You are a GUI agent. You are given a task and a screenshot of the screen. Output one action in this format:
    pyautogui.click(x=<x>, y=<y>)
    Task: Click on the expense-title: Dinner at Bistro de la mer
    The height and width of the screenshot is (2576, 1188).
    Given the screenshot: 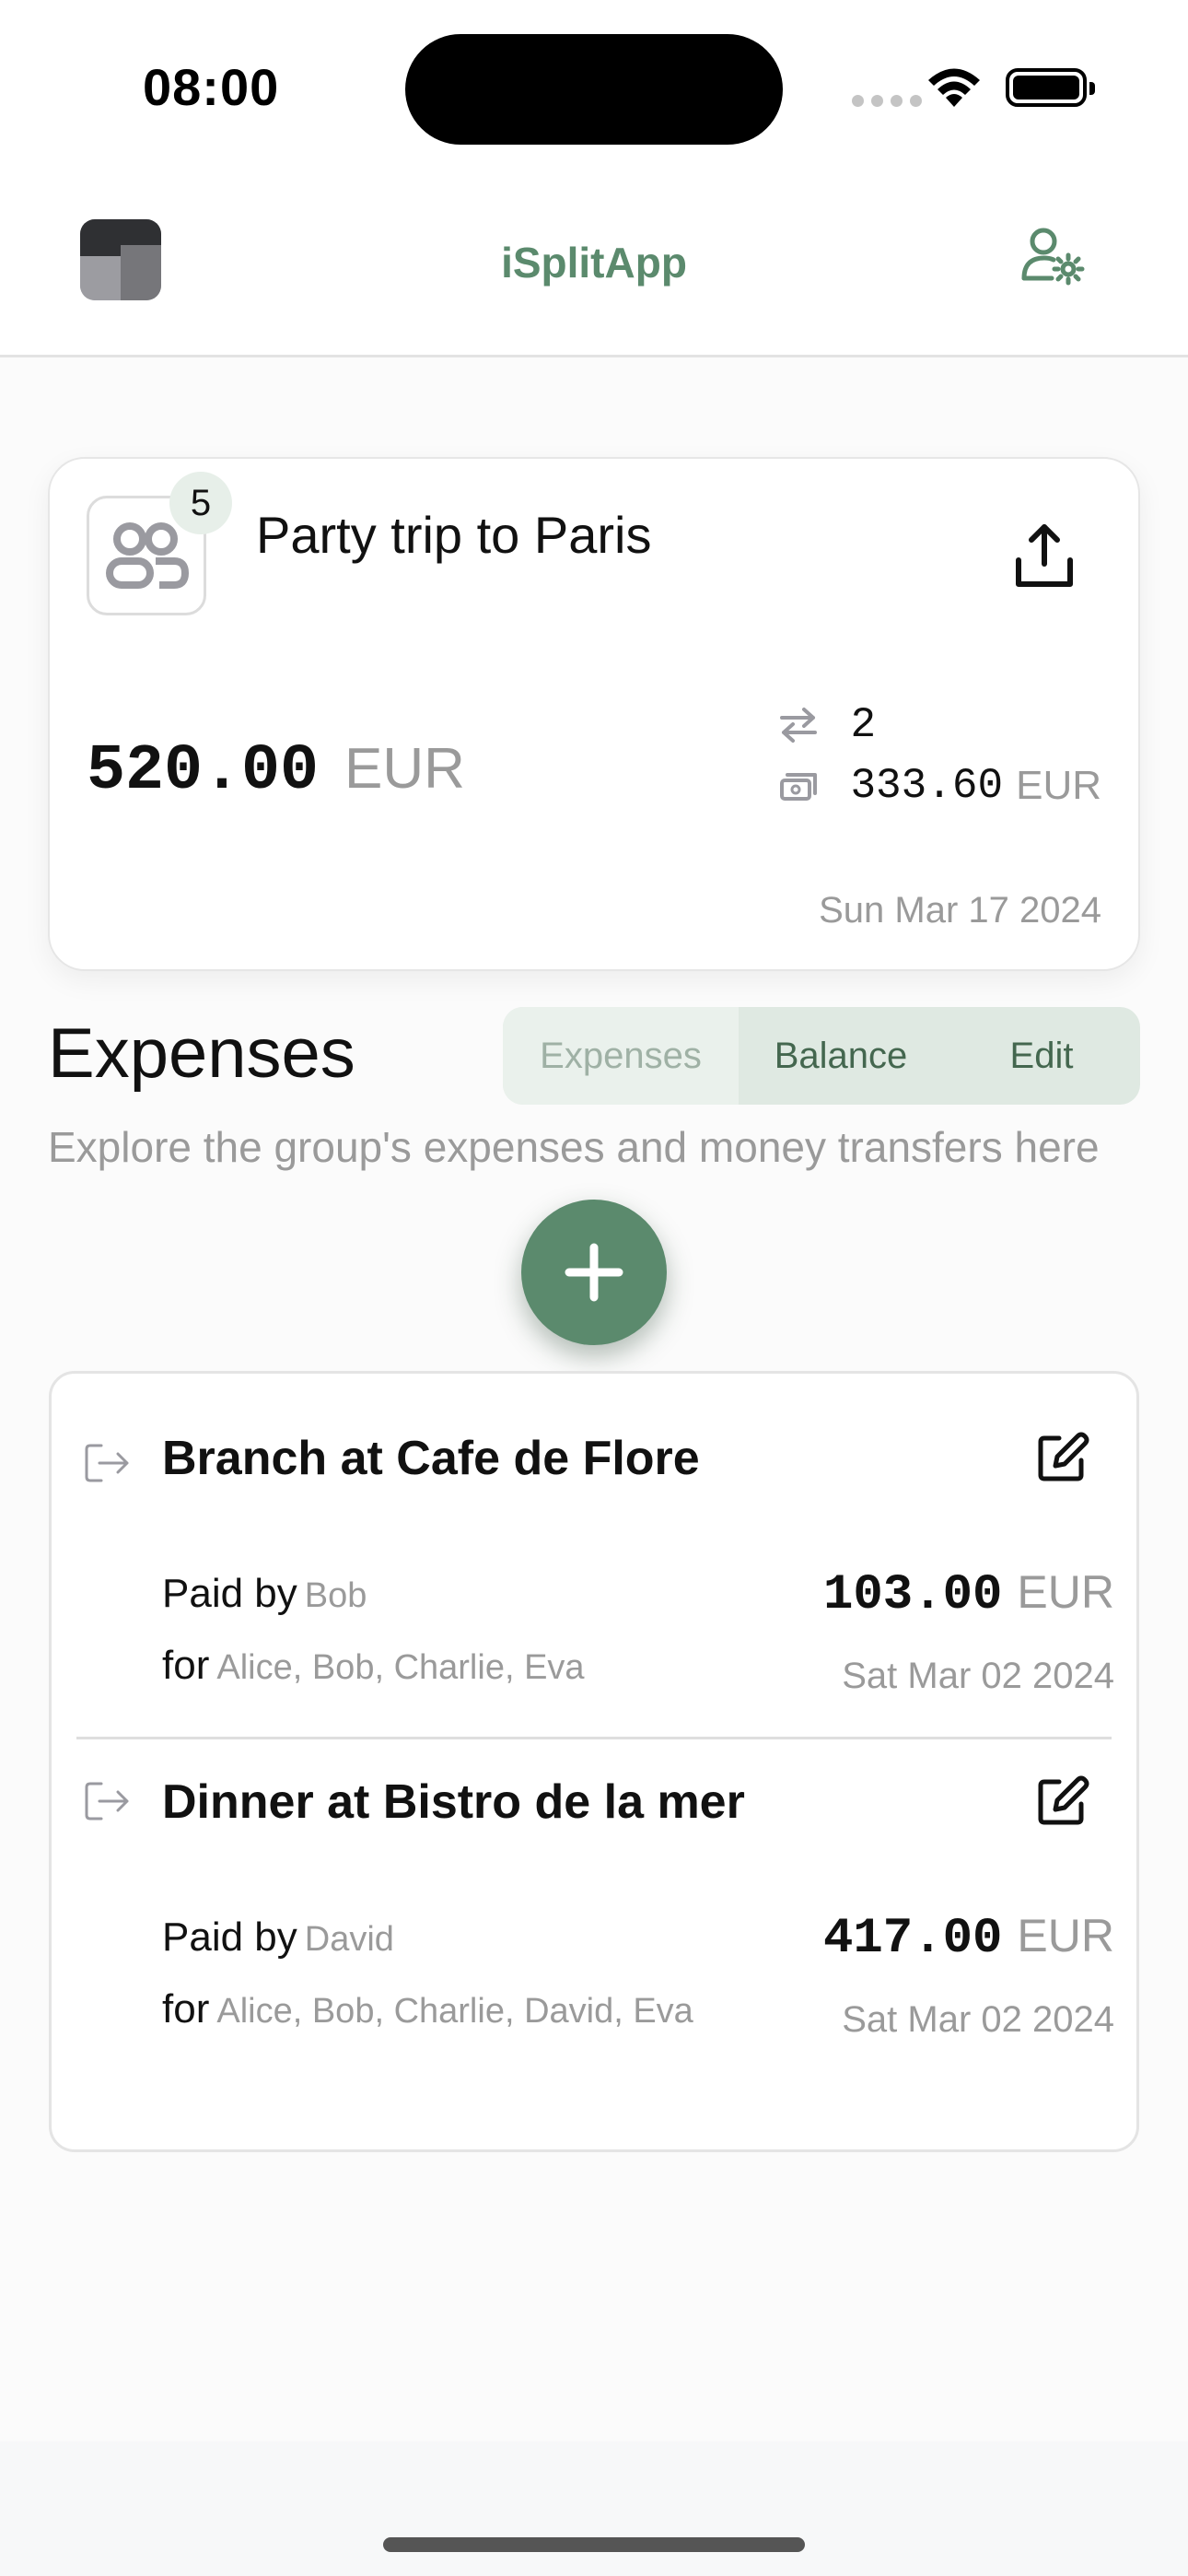 What is the action you would take?
    pyautogui.click(x=453, y=1802)
    